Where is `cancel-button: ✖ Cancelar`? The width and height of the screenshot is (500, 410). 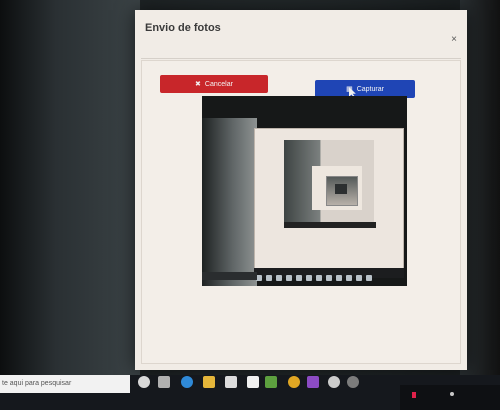
cancel-button: ✖ Cancelar is located at coordinates (214, 84).